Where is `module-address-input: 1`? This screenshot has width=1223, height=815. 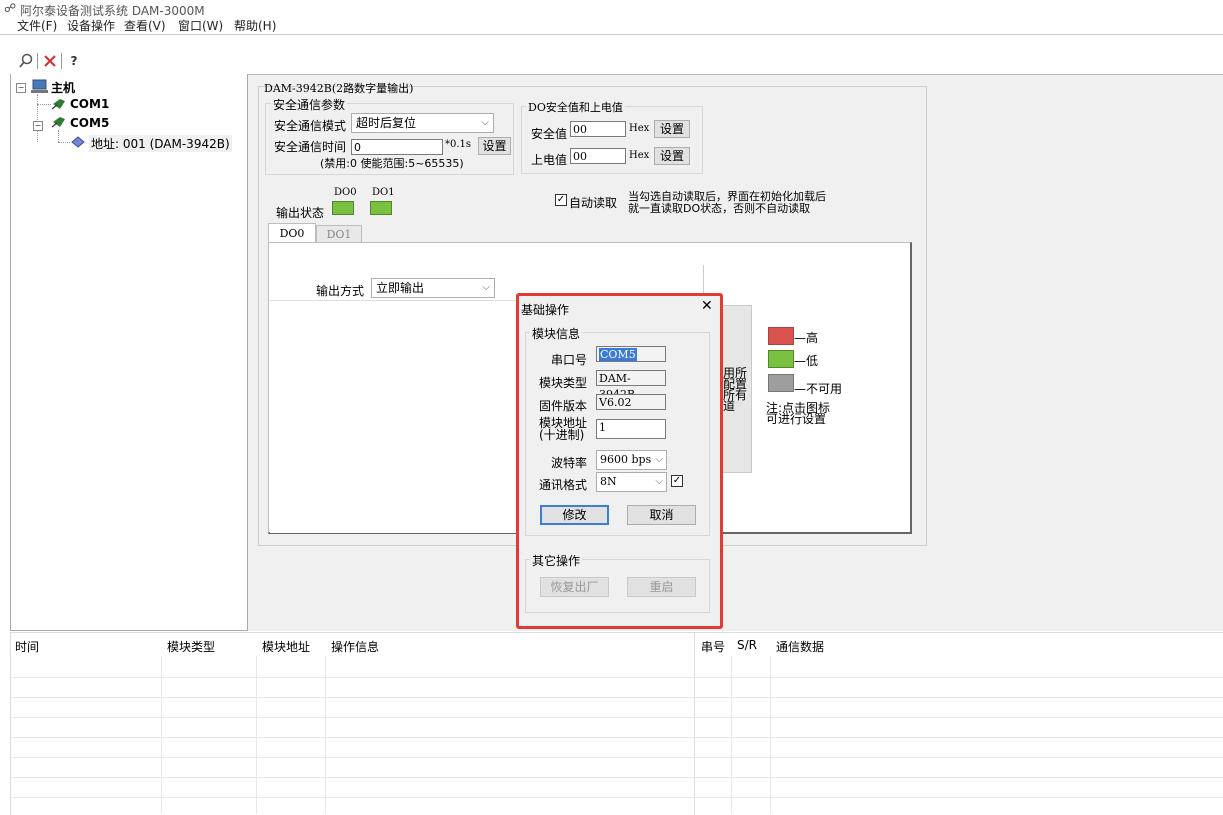
module-address-input: 1 is located at coordinates (631, 429).